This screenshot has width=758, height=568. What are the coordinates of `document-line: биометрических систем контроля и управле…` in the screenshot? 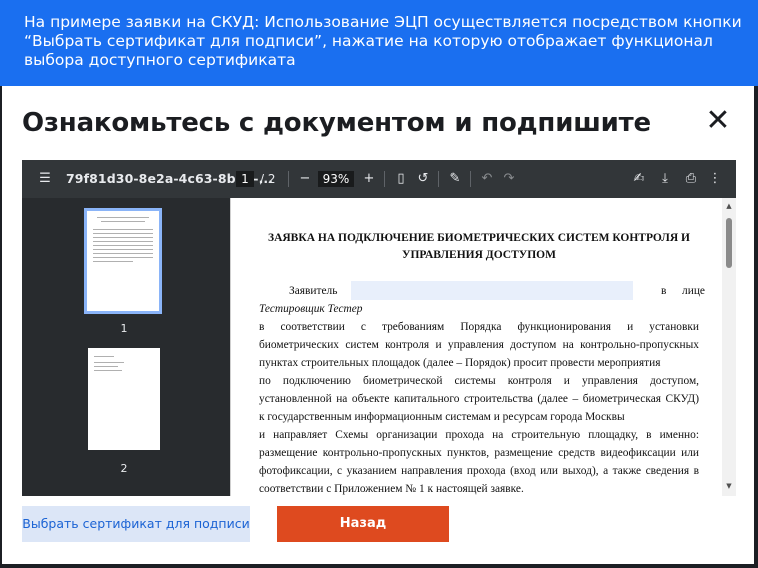 It's located at (479, 345).